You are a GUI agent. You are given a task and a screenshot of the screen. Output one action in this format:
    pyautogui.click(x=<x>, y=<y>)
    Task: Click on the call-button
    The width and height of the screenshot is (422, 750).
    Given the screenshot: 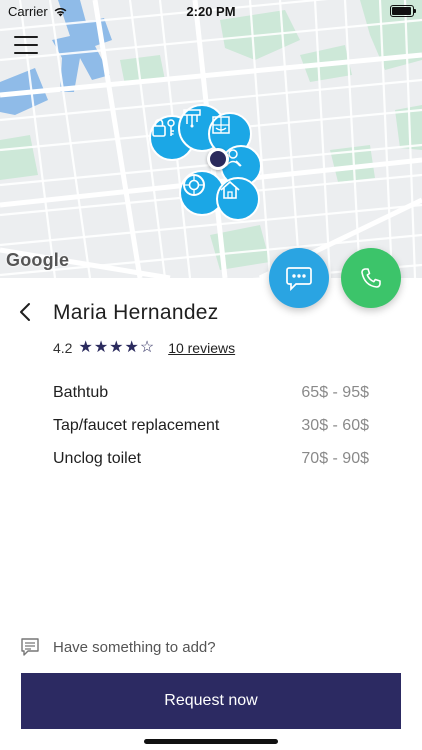 What is the action you would take?
    pyautogui.click(x=371, y=278)
    